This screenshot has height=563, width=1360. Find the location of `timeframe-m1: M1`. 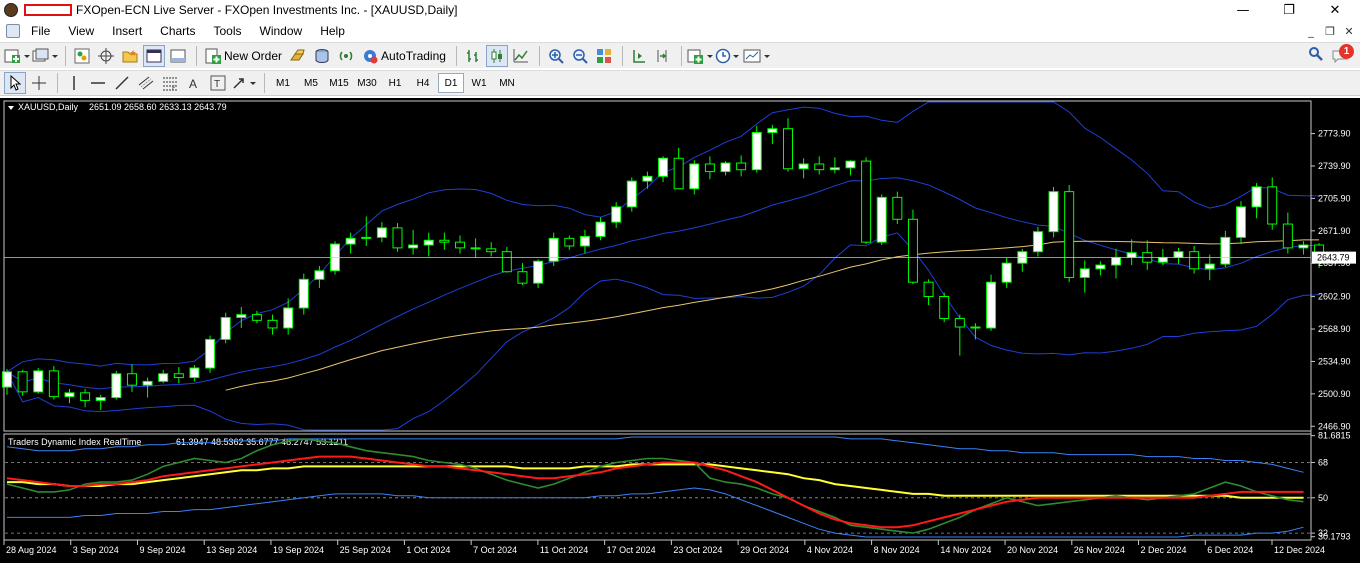

timeframe-m1: M1 is located at coordinates (283, 83).